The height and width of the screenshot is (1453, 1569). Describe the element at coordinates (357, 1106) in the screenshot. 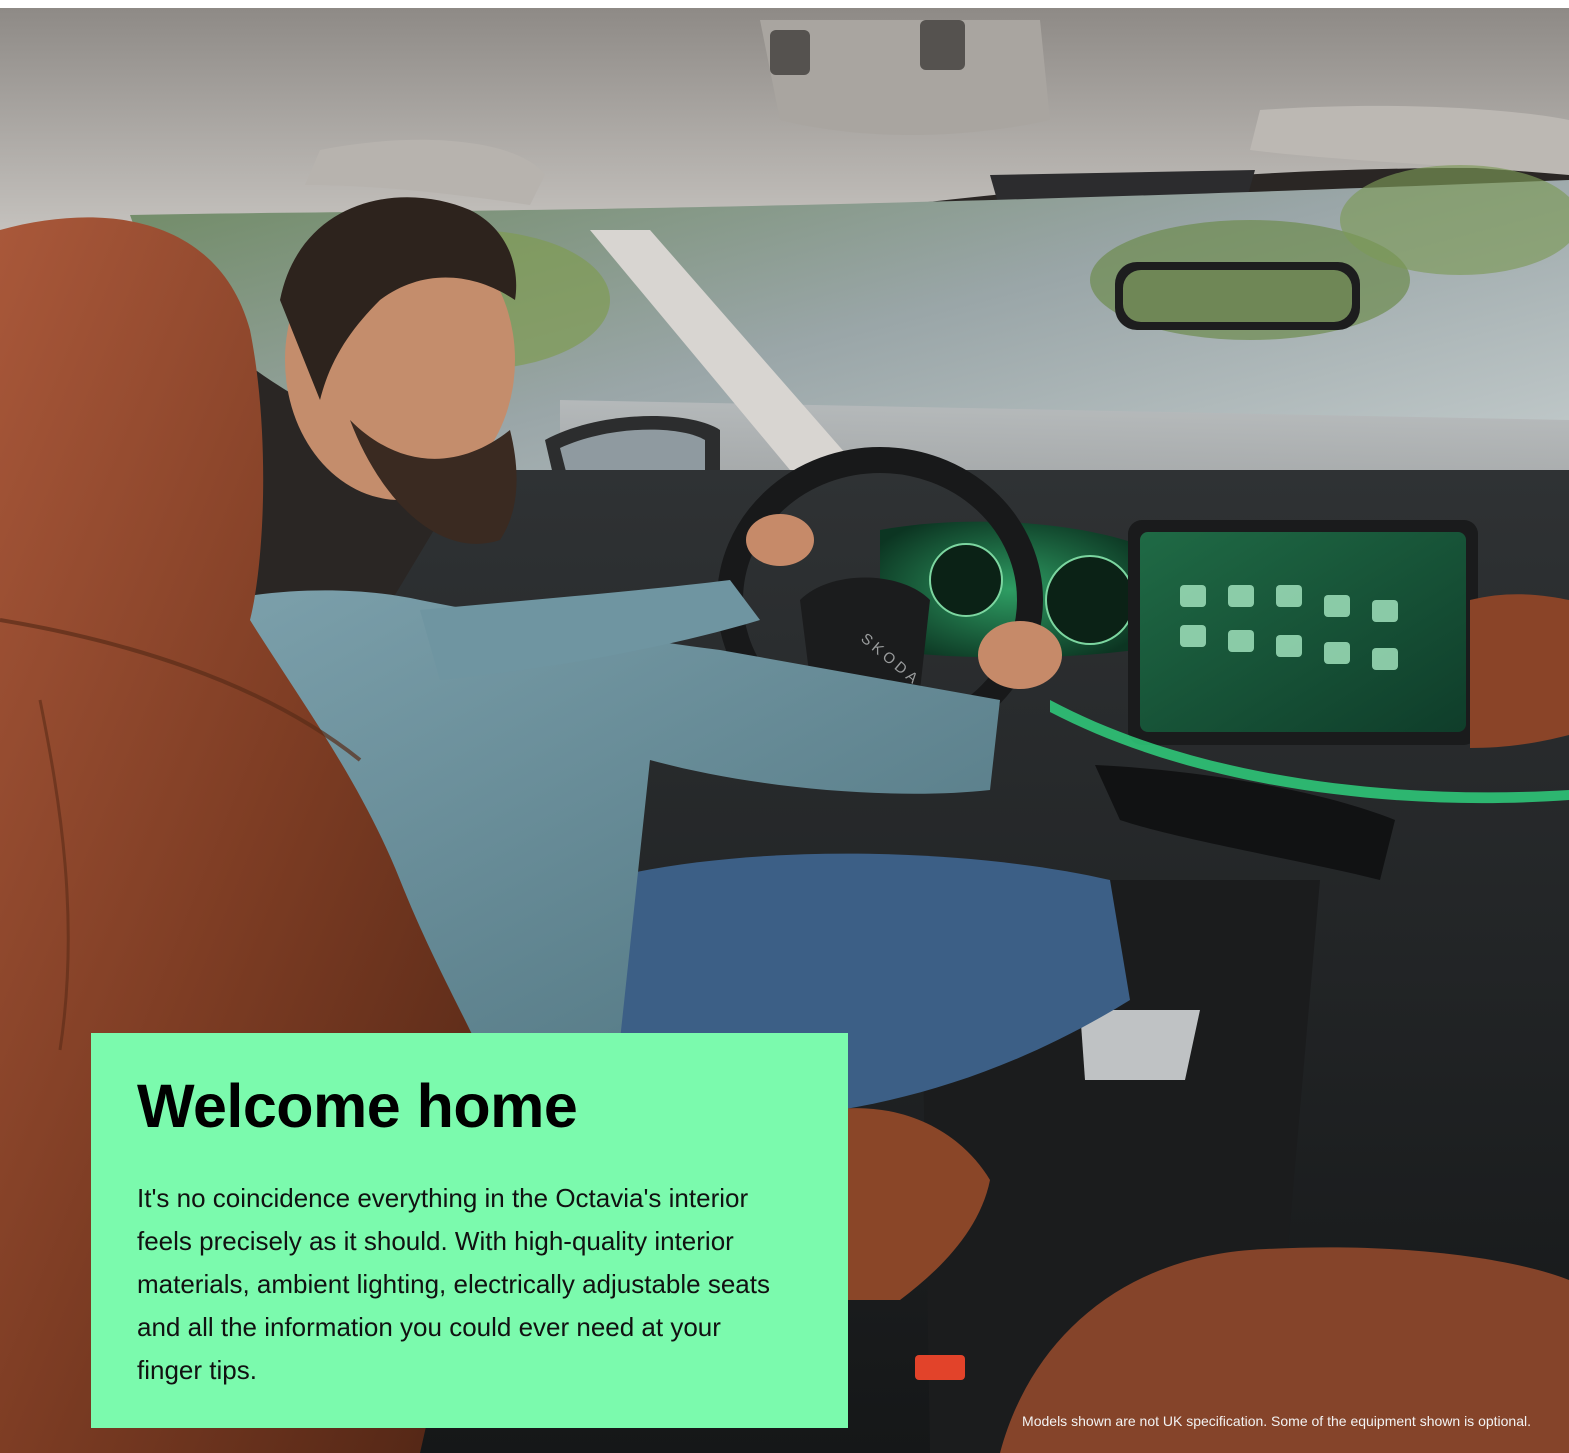

I see `page-title: Welcome home` at that location.